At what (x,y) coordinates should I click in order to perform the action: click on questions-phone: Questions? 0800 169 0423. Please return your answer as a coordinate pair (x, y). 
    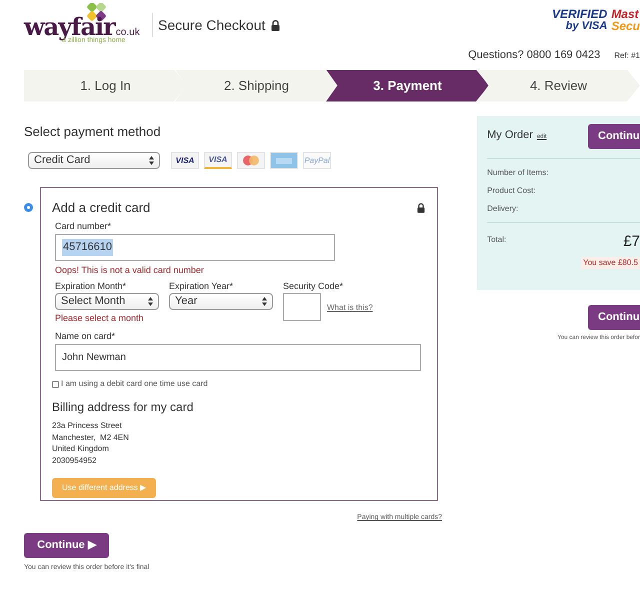
    Looking at the image, I should click on (534, 55).